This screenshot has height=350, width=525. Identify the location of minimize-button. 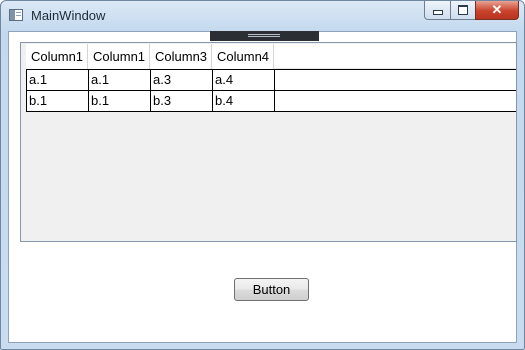
(437, 10).